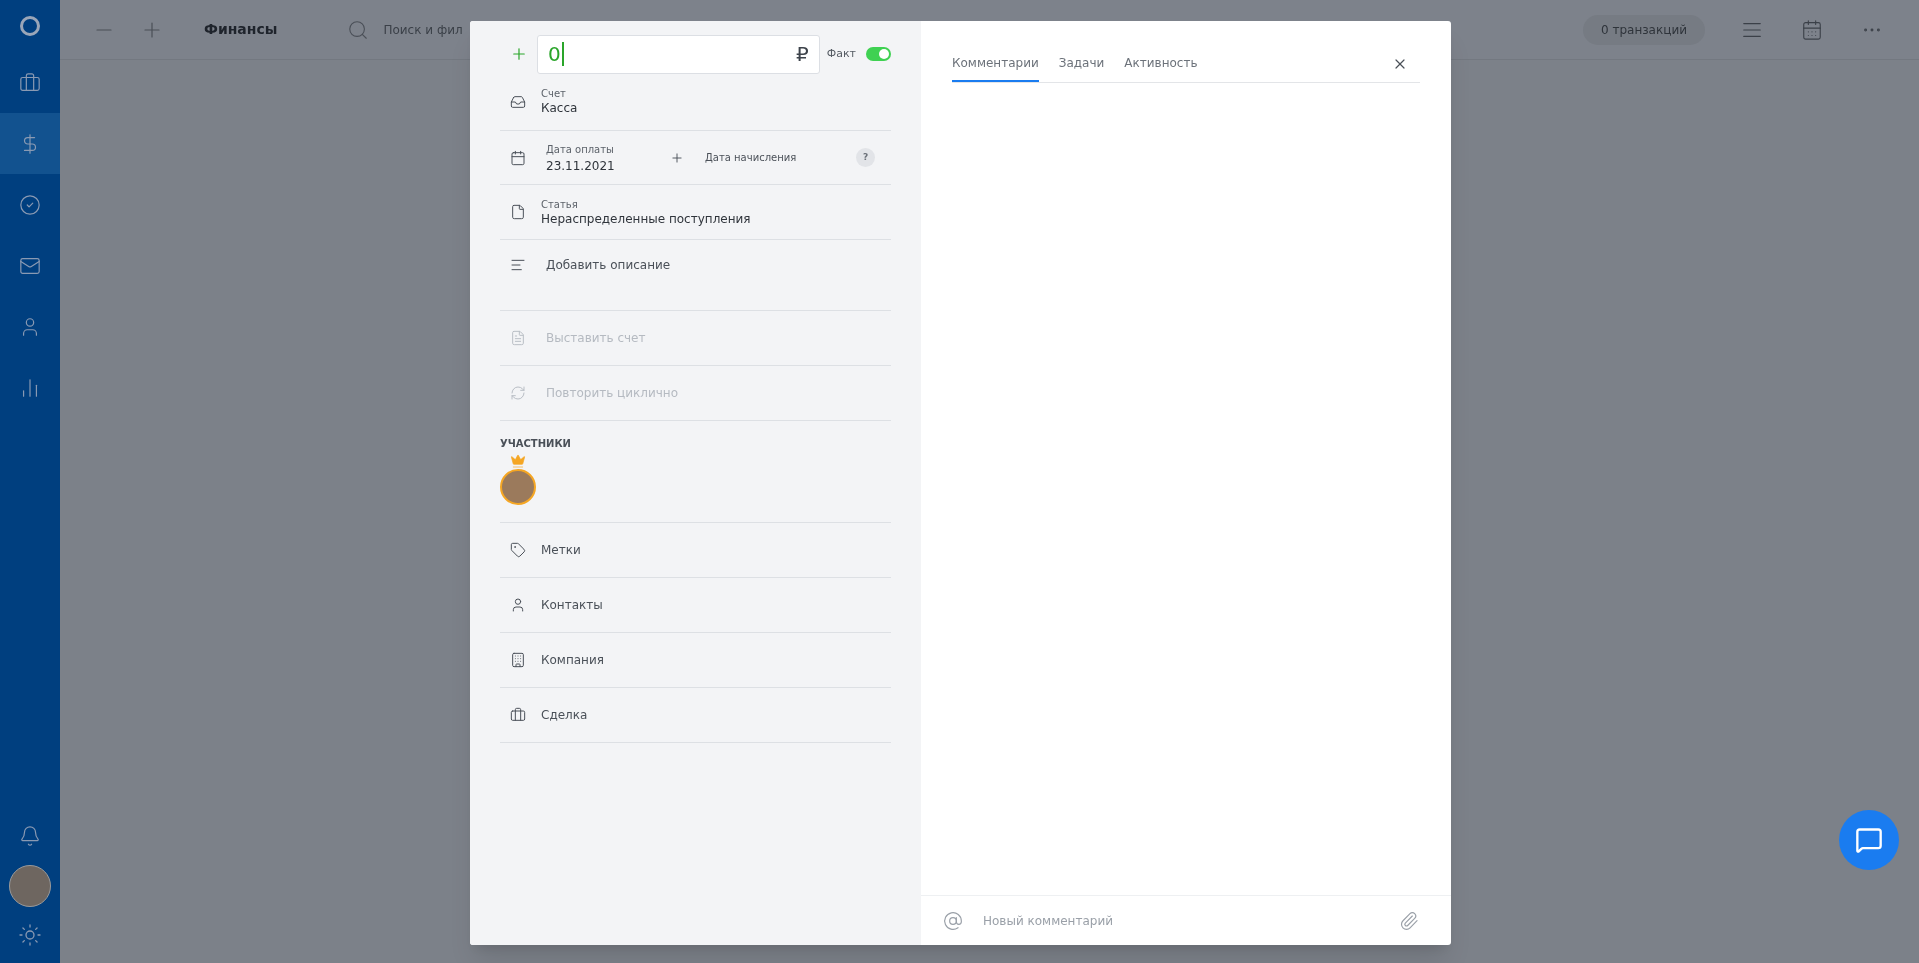 This screenshot has width=1919, height=963. I want to click on chat-icon, so click(1869, 840).